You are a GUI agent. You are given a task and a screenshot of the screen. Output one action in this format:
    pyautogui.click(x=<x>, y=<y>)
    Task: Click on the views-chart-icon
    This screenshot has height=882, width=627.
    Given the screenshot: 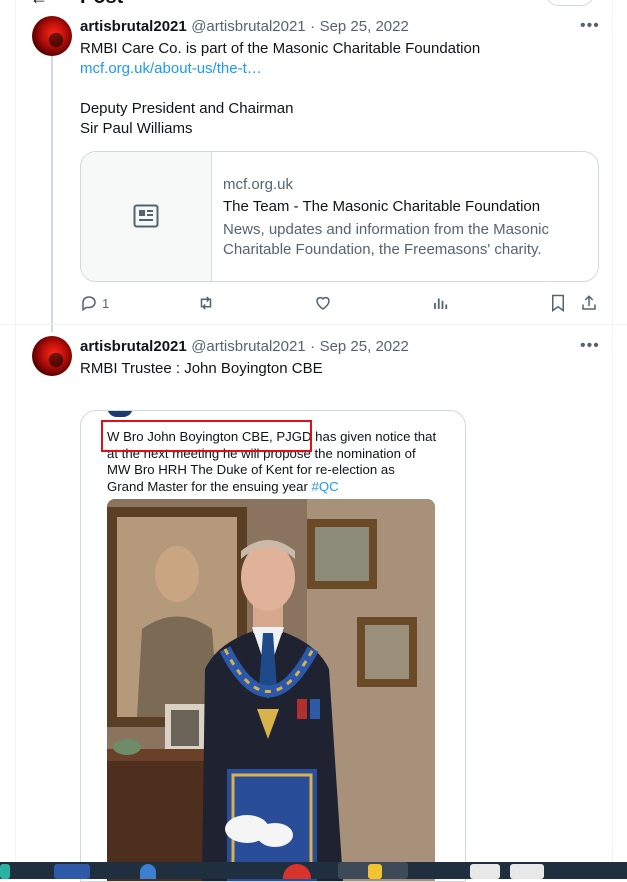 What is the action you would take?
    pyautogui.click(x=441, y=303)
    